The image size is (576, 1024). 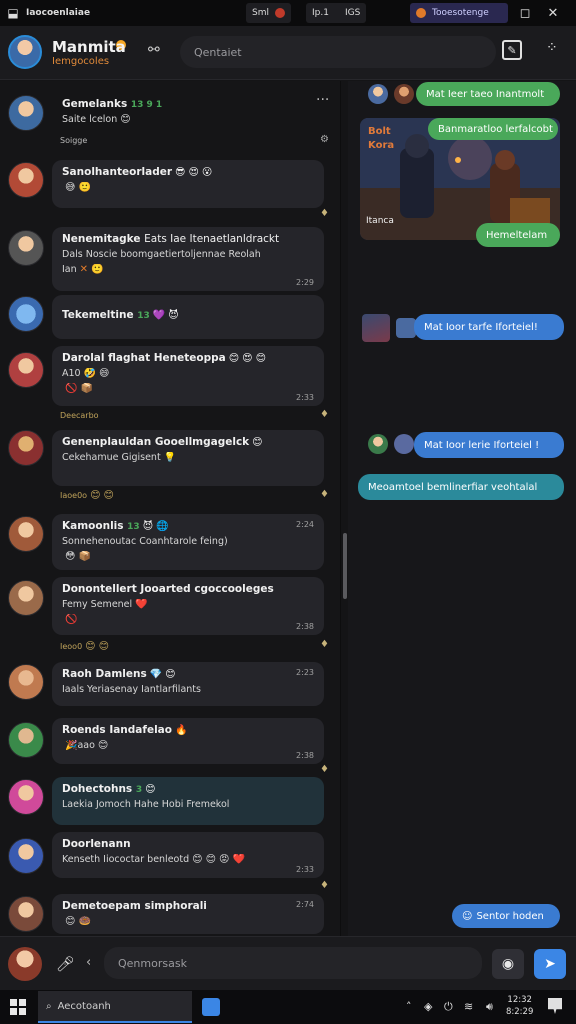 I want to click on taskbar-app-icon, so click(x=211, y=1007).